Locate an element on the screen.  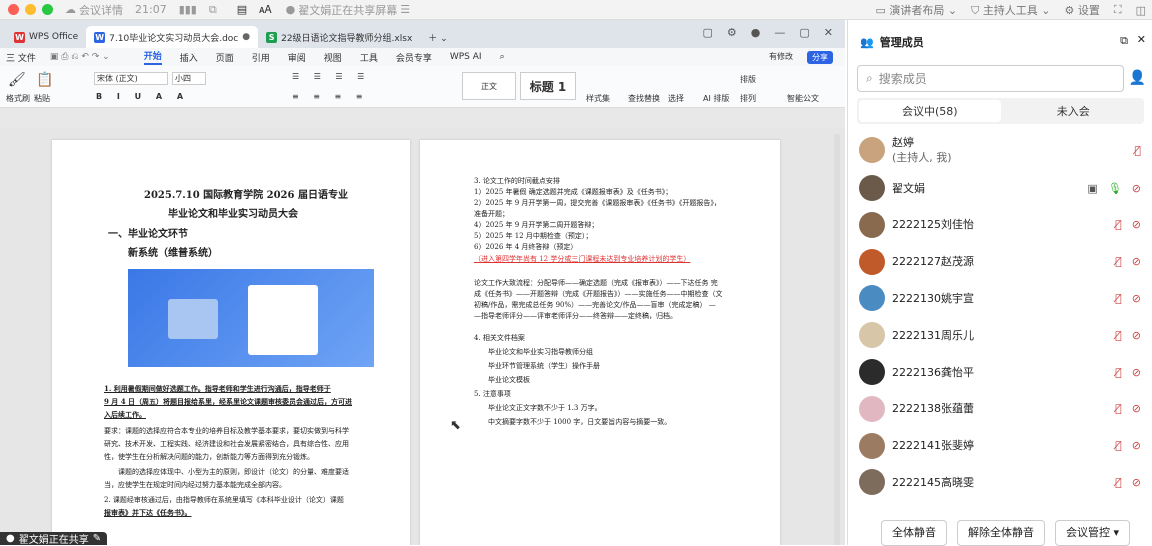
maximize-icon: ▢ is located at coordinates (804, 32).